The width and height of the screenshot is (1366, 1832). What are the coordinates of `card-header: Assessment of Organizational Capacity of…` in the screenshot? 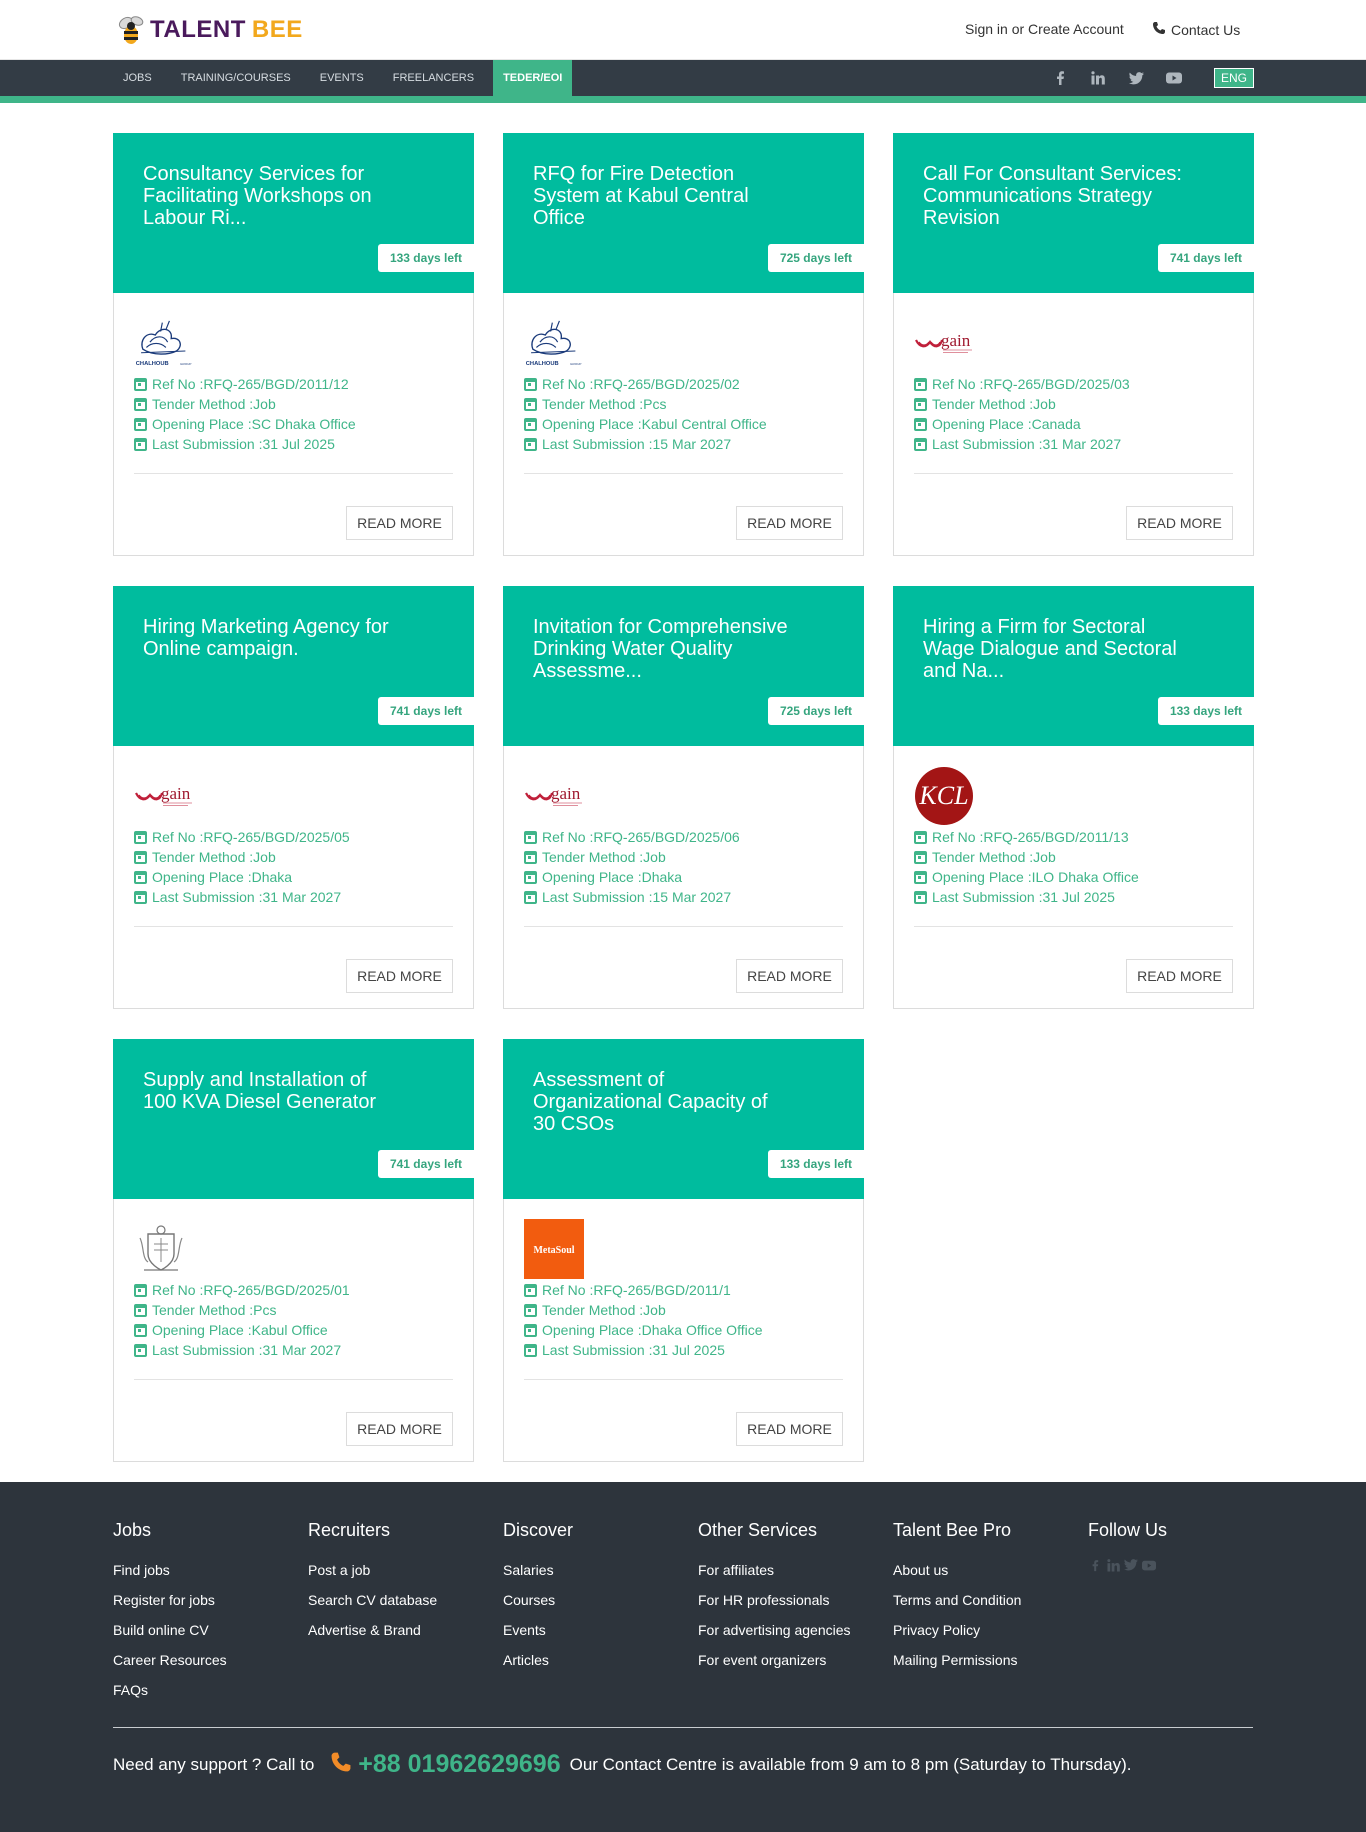 It's located at (683, 1119).